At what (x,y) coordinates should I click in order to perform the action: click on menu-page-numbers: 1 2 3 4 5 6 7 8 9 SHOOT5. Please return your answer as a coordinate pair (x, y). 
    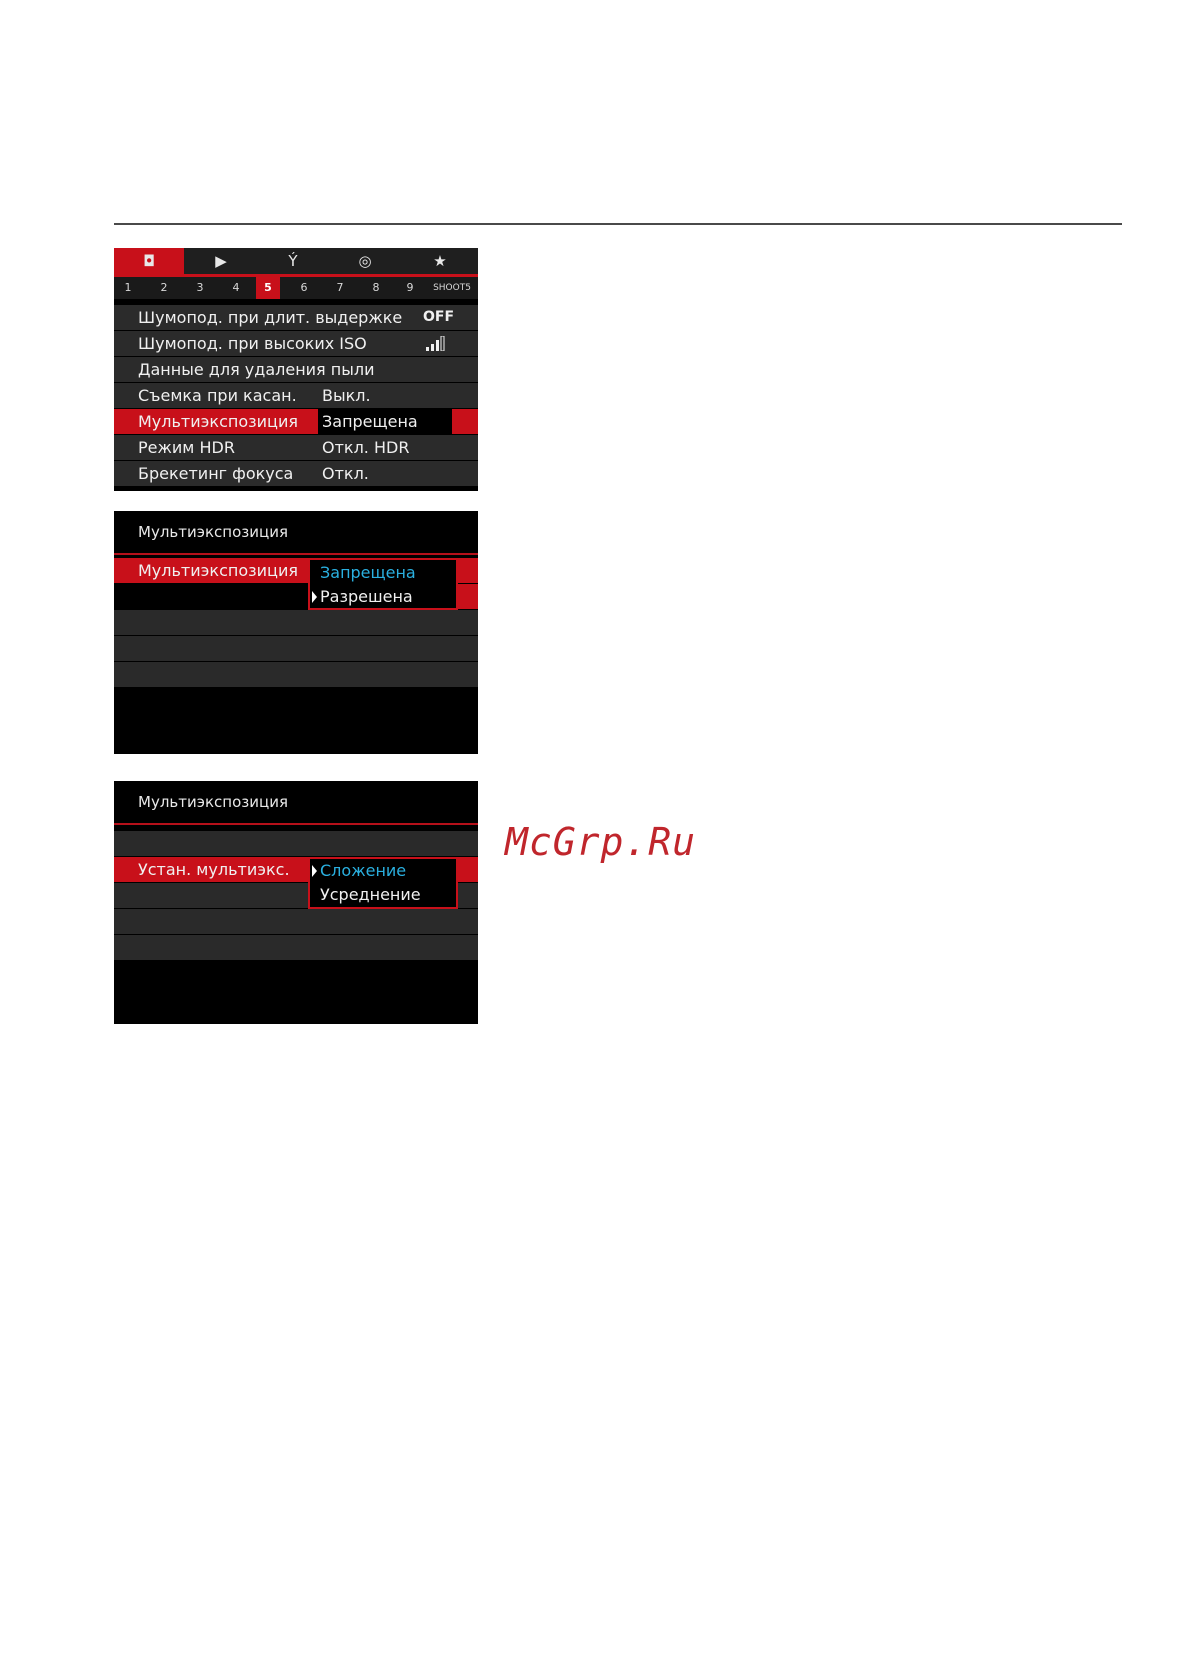
    Looking at the image, I should click on (296, 288).